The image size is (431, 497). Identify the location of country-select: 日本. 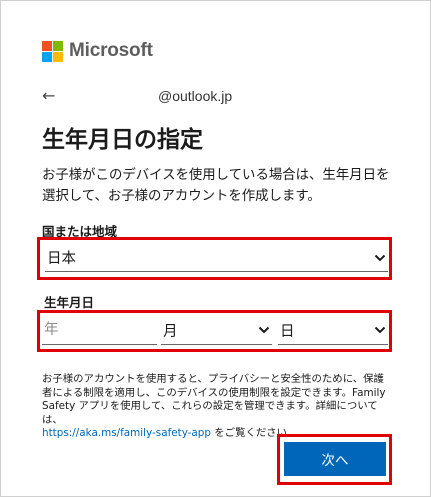
(216, 258).